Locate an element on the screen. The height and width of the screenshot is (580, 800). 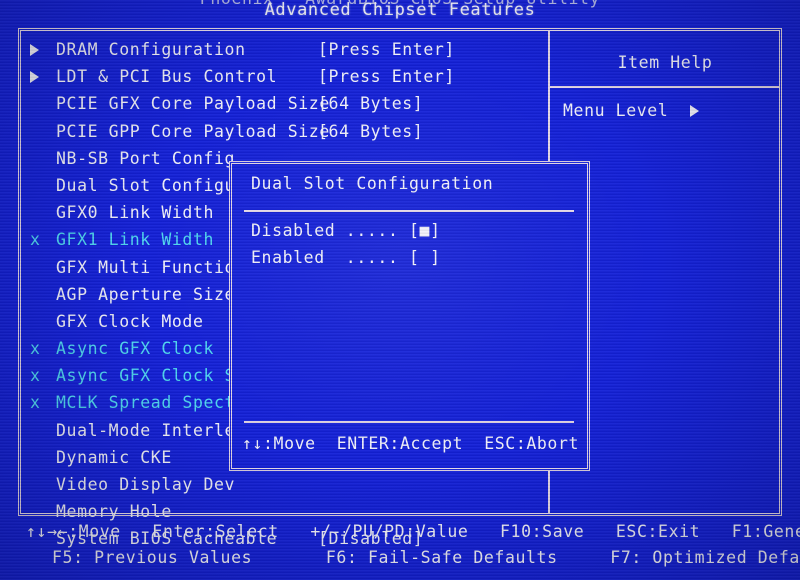
menu-row-label: DRAM Configuration is located at coordinates (151, 49).